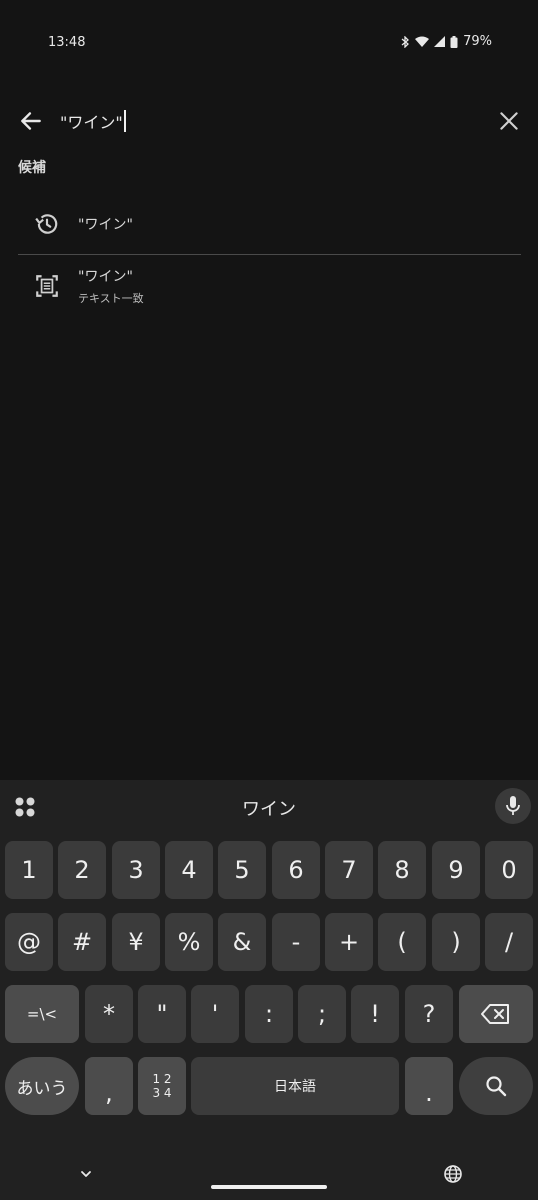  I want to click on key-close-paren: ), so click(456, 942).